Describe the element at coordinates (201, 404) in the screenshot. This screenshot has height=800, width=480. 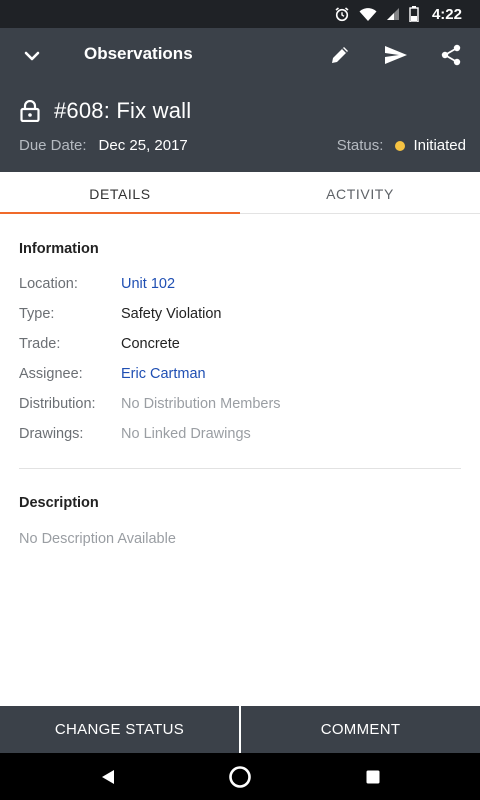
I see `info-value: No Distribution Members` at that location.